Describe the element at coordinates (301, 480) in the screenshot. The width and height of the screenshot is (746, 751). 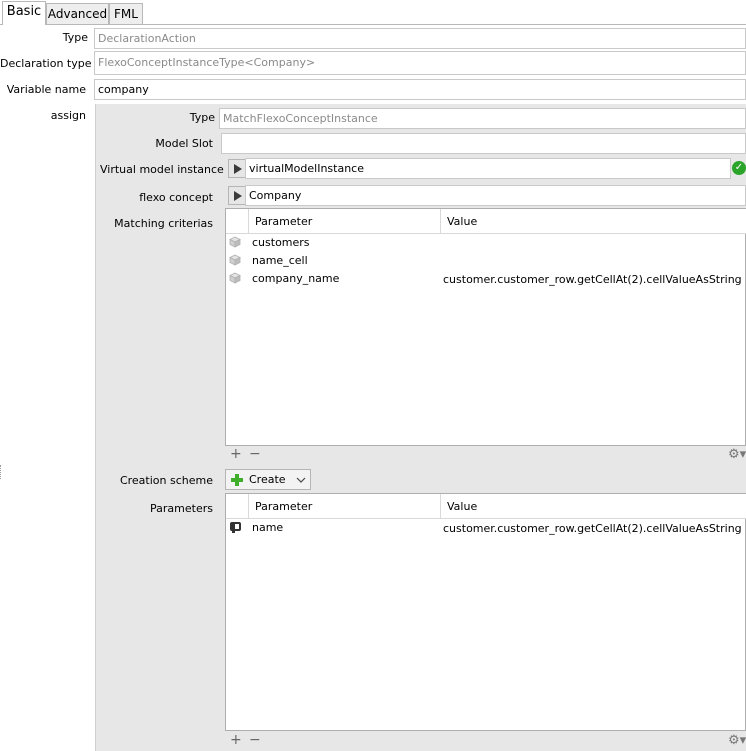
I see `chevron-down-icon` at that location.